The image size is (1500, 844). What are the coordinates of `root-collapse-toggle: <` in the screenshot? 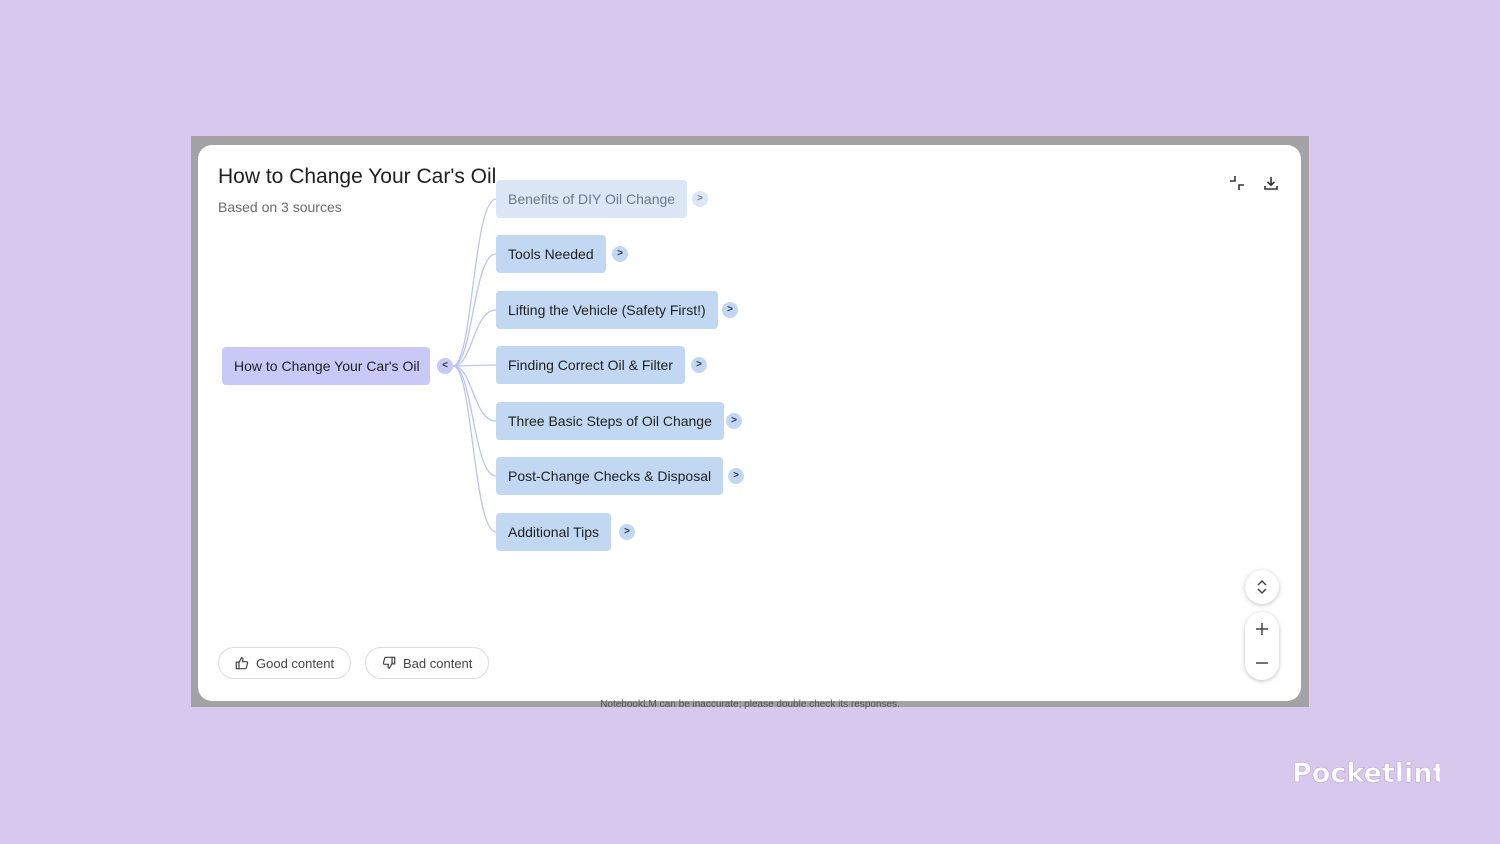 It's located at (445, 366).